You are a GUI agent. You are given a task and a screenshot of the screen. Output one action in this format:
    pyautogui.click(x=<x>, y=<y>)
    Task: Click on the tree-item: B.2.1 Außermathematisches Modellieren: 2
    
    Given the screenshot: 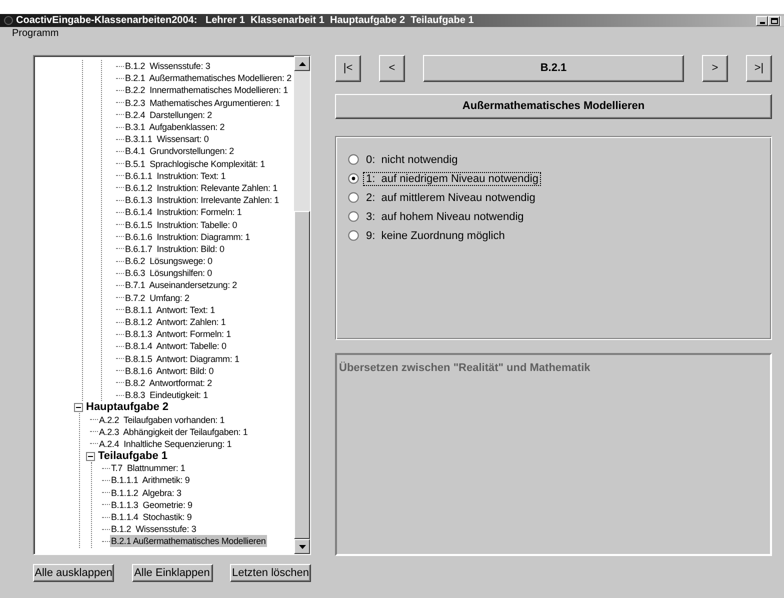 What is the action you would take?
    pyautogui.click(x=208, y=78)
    